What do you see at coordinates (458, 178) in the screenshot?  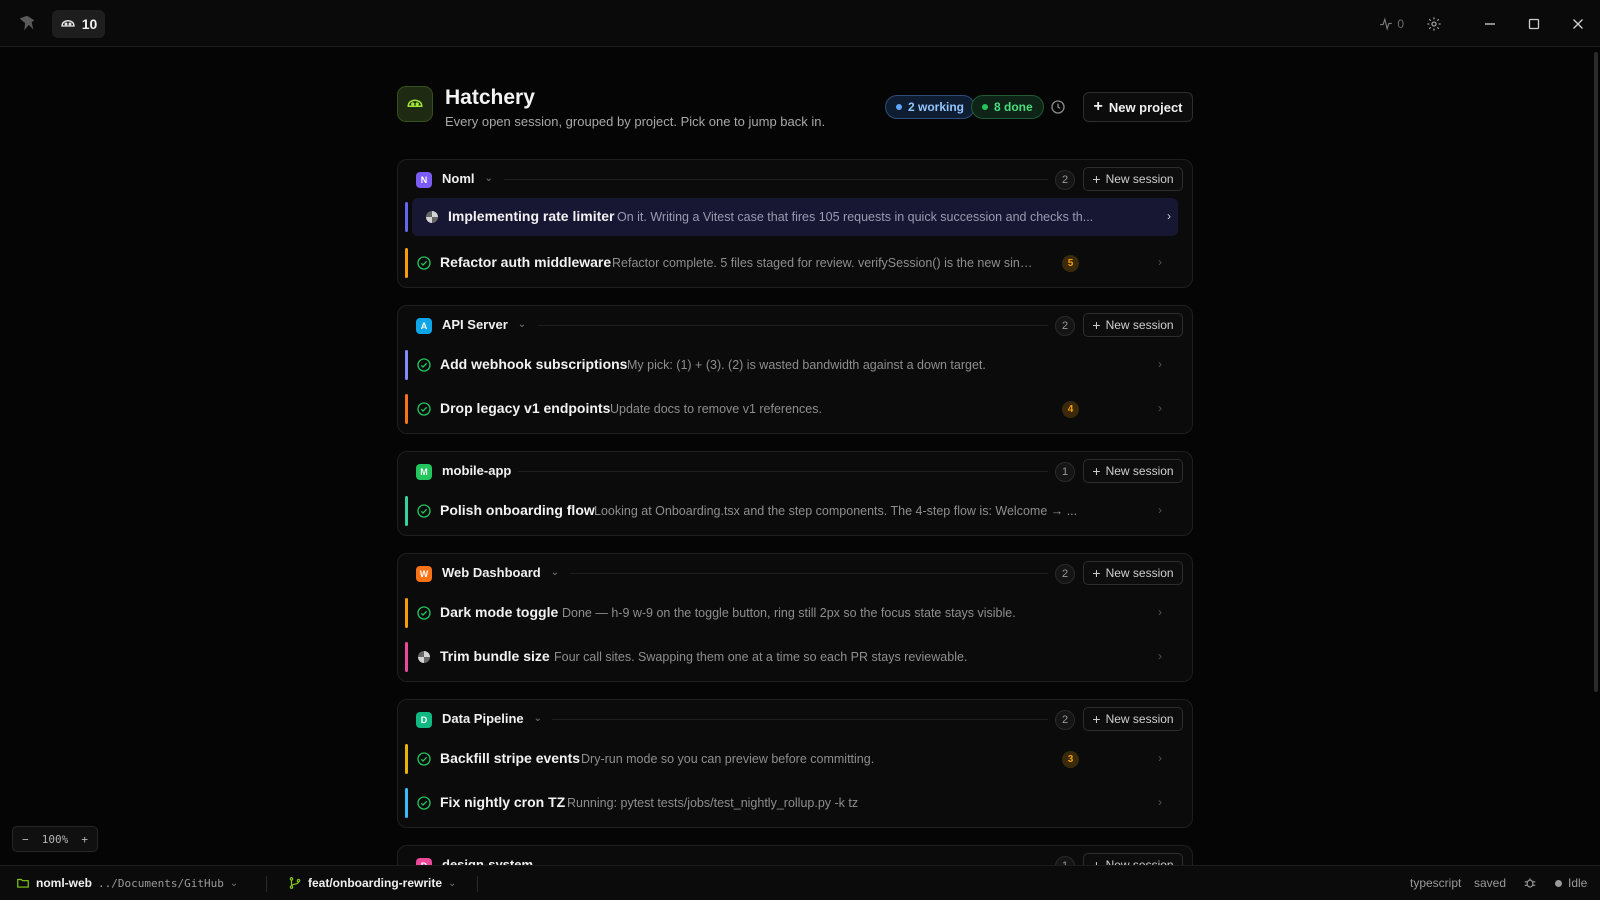 I see `project-name-label: Noml` at bounding box center [458, 178].